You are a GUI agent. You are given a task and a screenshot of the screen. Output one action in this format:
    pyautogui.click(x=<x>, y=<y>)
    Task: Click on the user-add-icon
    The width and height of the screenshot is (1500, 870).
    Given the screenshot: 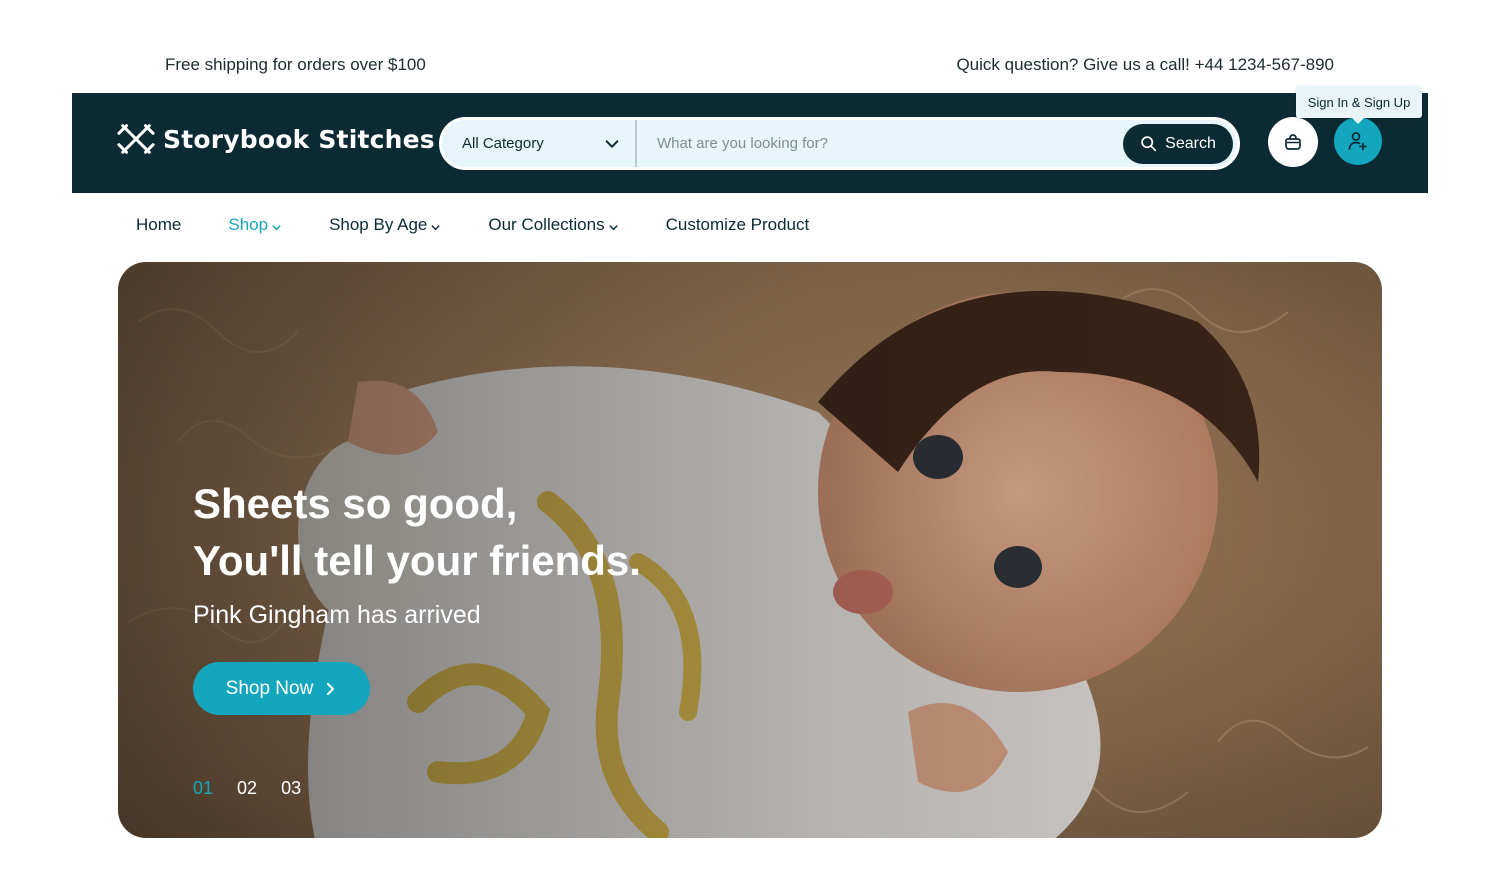 What is the action you would take?
    pyautogui.click(x=1357, y=141)
    